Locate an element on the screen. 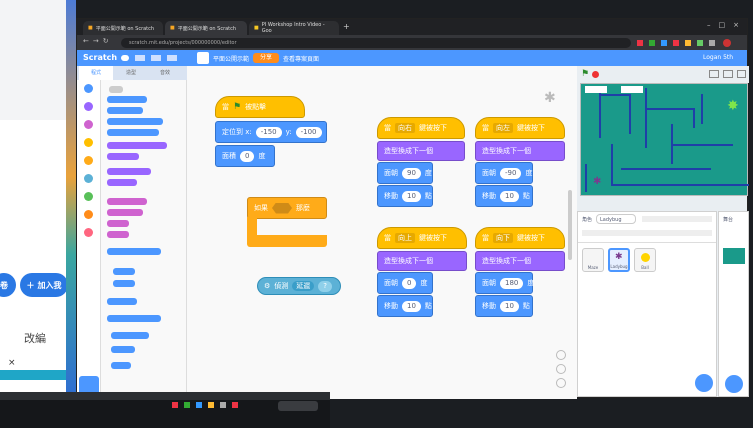  ladybug-sprite: ✱ is located at coordinates (597, 181).